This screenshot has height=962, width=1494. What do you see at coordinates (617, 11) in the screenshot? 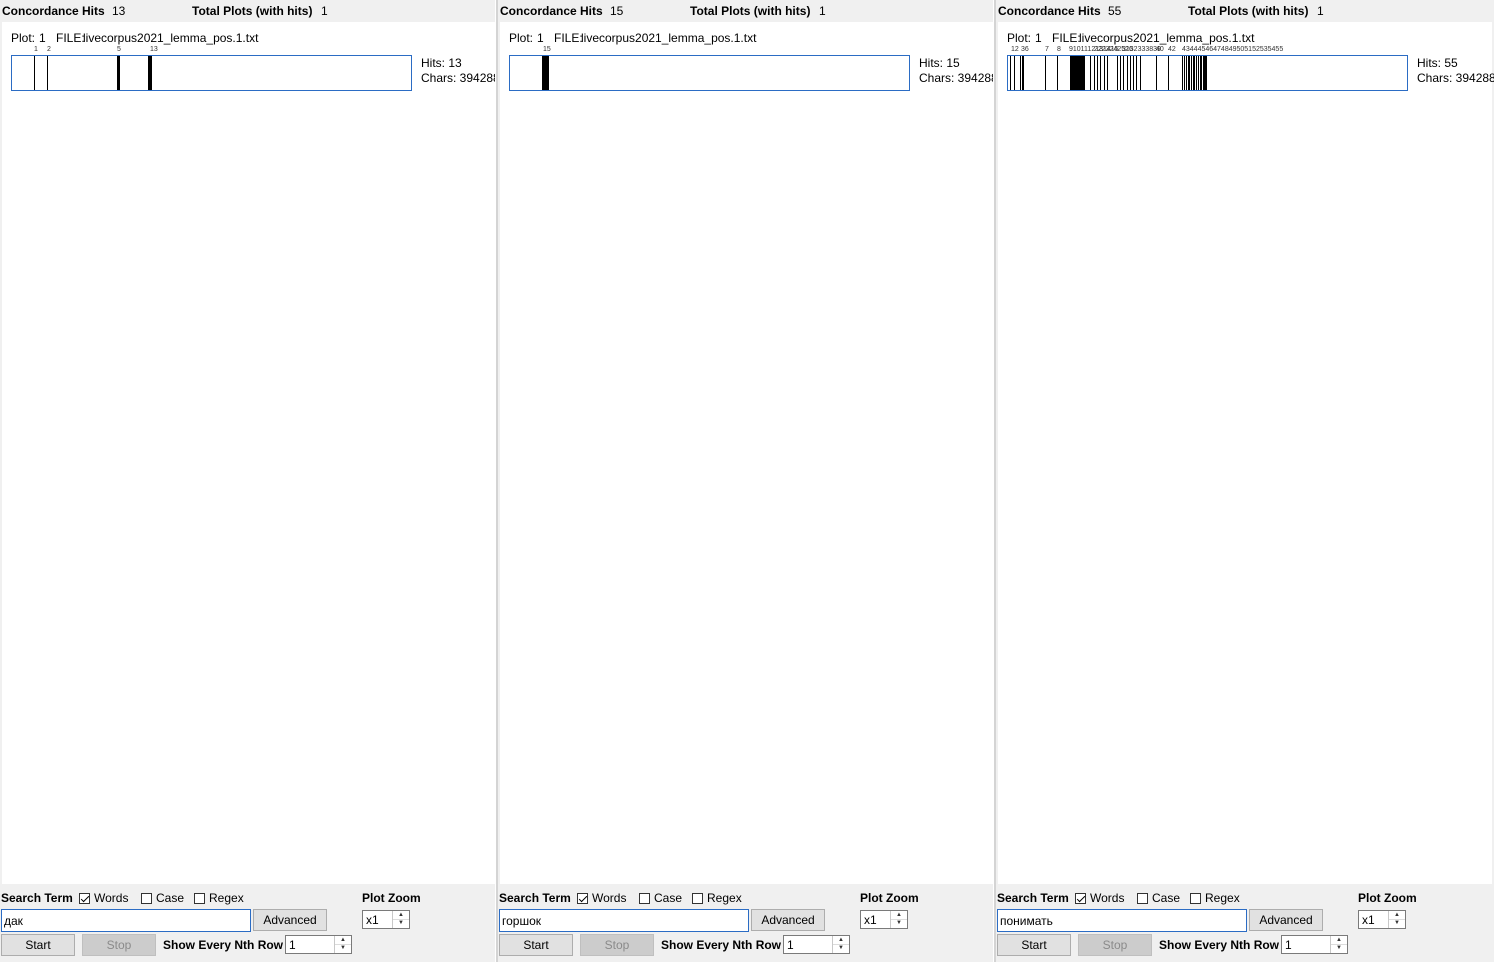
I see `concordance-hits-value: 15` at bounding box center [617, 11].